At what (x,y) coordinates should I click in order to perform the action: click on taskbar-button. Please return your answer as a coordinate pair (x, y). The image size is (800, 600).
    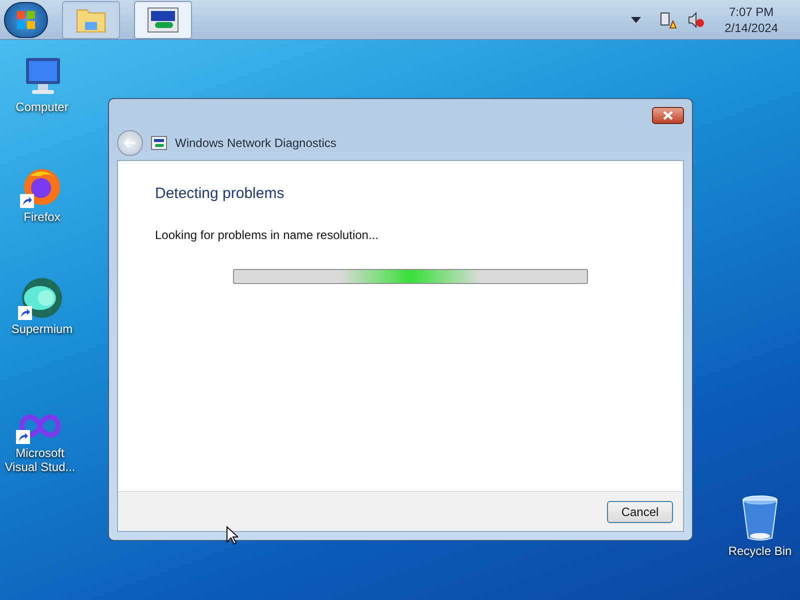
    Looking at the image, I should click on (163, 19).